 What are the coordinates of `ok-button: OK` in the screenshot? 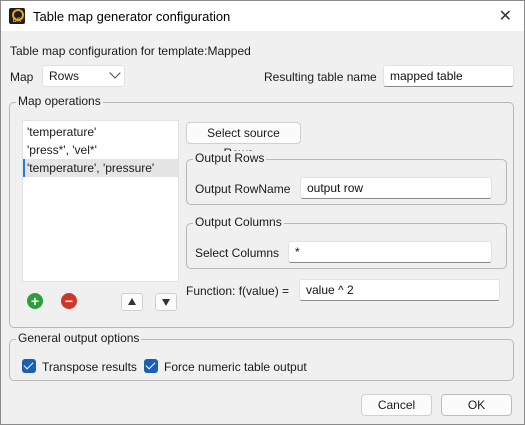 It's located at (476, 405).